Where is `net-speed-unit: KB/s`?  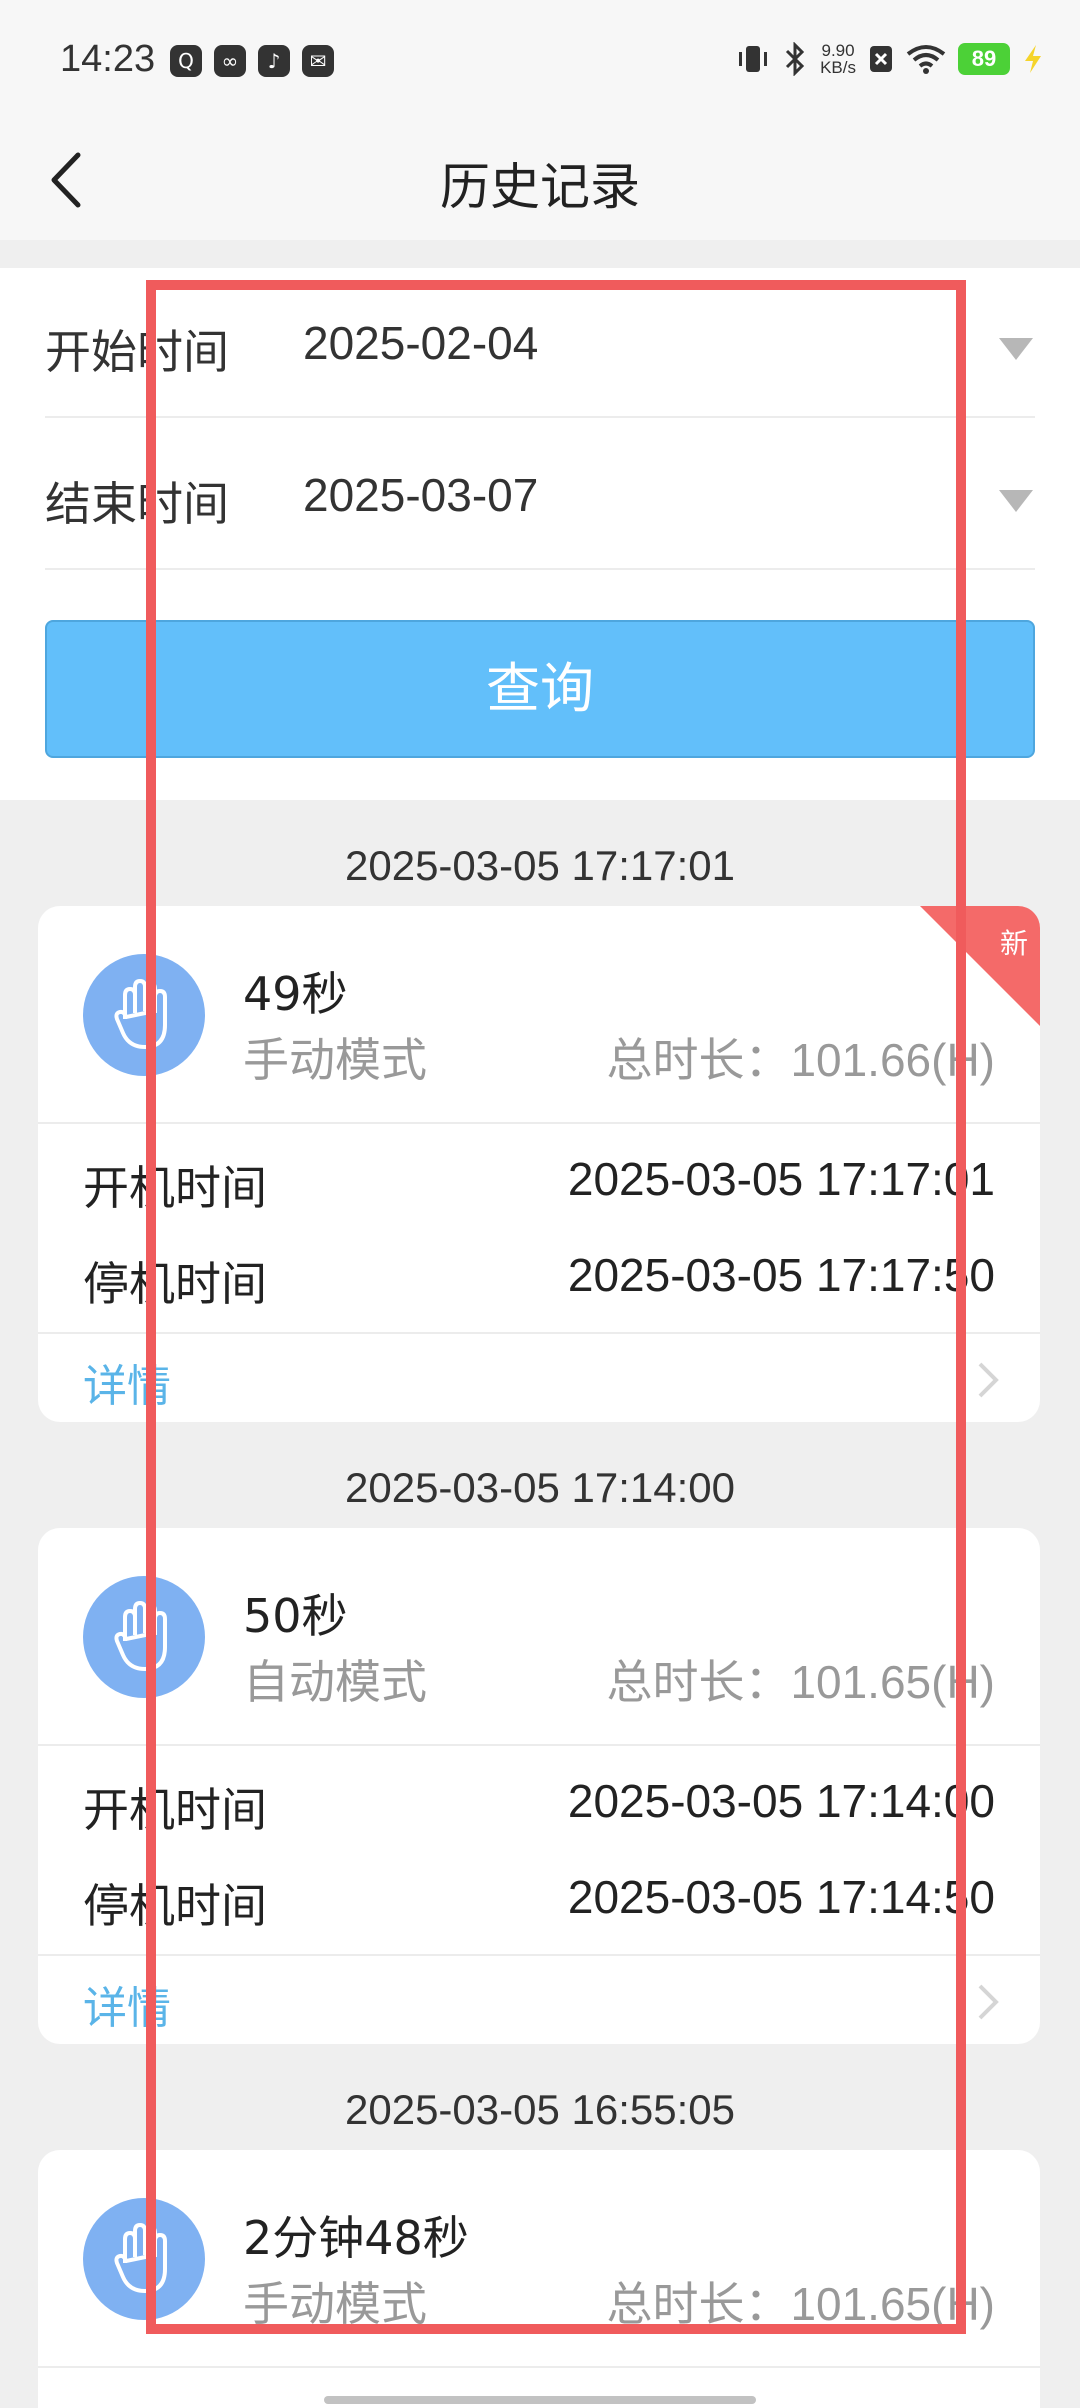 net-speed-unit: KB/s is located at coordinates (838, 67).